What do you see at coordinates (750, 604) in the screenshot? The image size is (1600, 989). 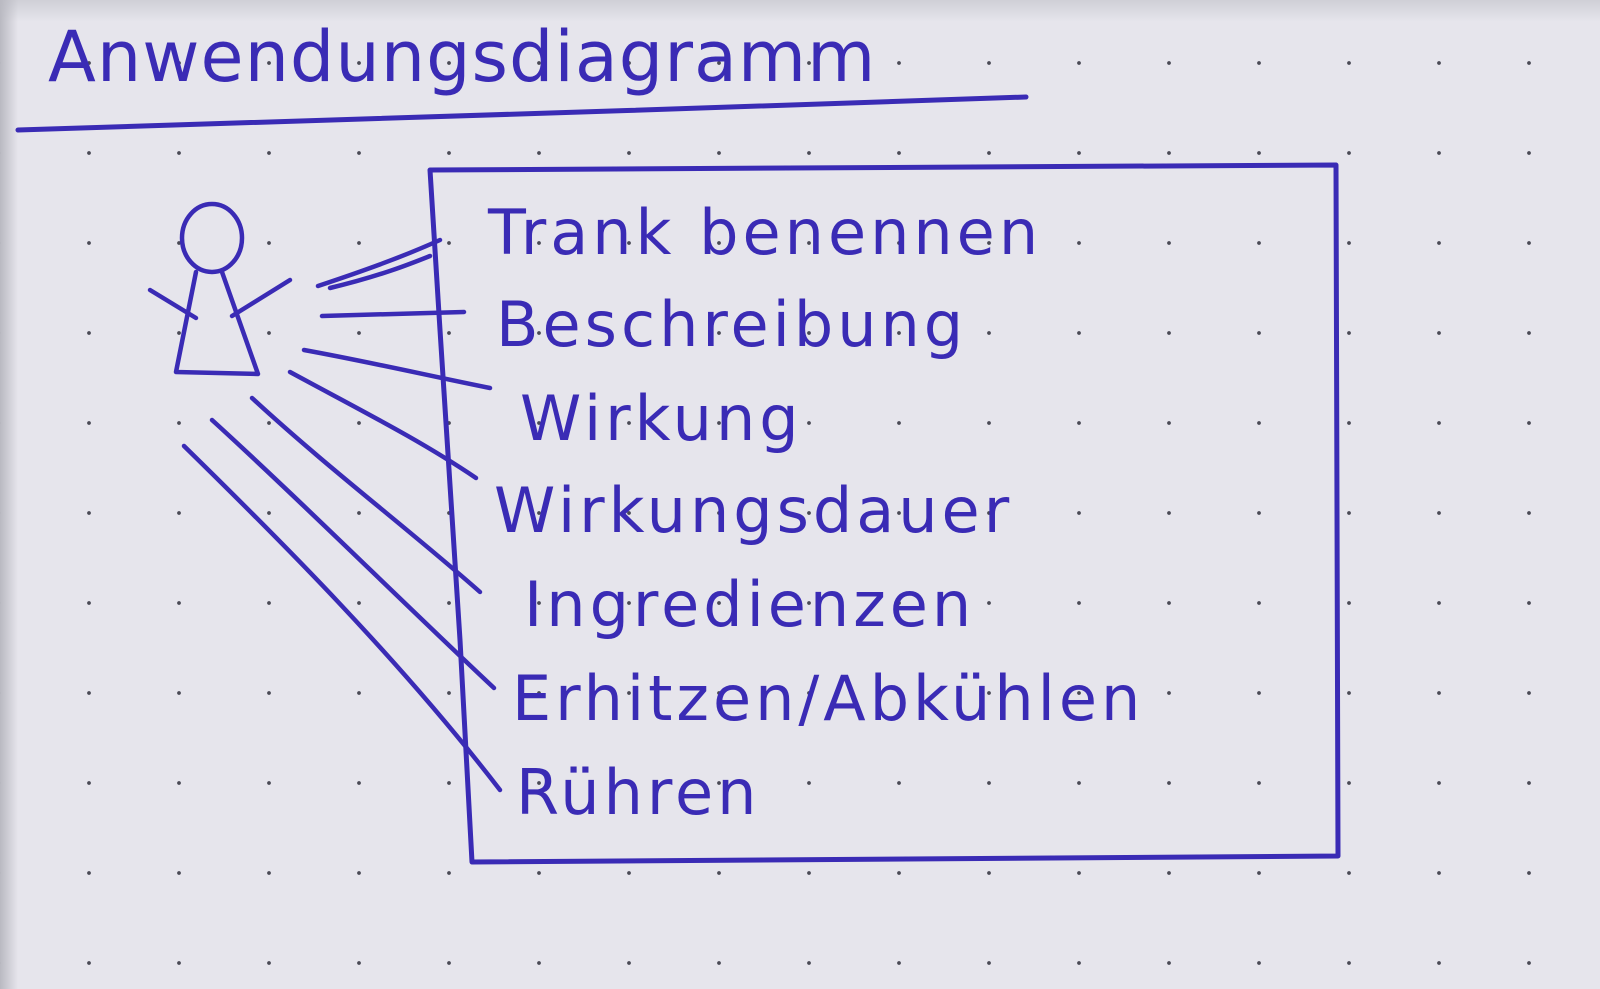 I see `use-case-label: Ingredienzen` at bounding box center [750, 604].